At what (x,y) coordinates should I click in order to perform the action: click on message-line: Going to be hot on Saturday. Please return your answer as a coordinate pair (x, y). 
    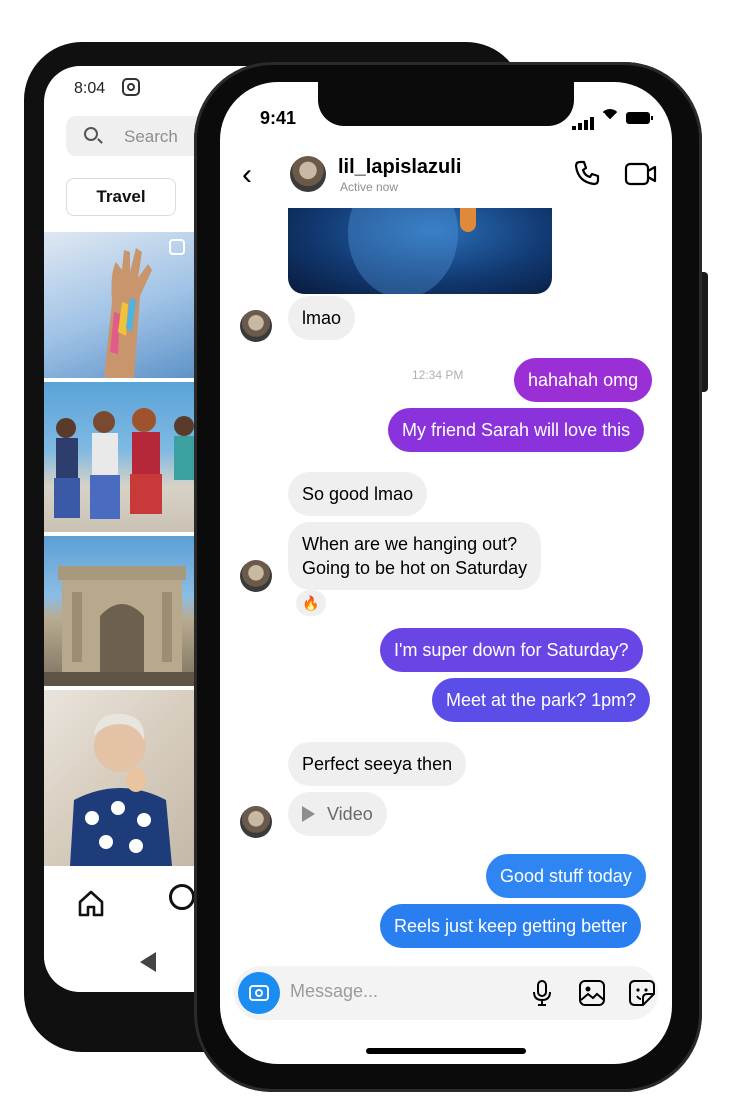
    Looking at the image, I should click on (415, 568).